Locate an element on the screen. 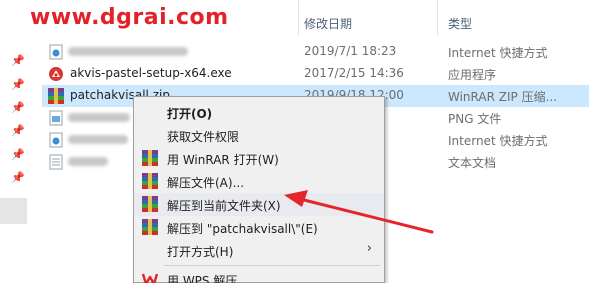 The image size is (589, 283). text-file-icon is located at coordinates (56, 162).